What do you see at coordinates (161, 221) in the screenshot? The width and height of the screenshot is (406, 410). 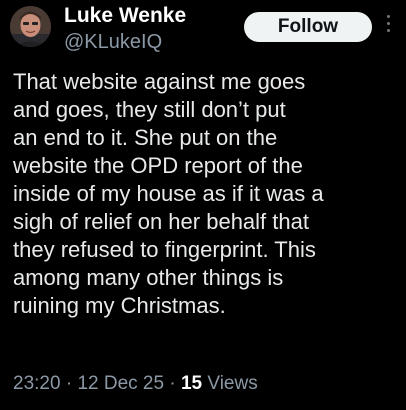 I see `tweet-text-line: sigh of relief on her behalf that` at bounding box center [161, 221].